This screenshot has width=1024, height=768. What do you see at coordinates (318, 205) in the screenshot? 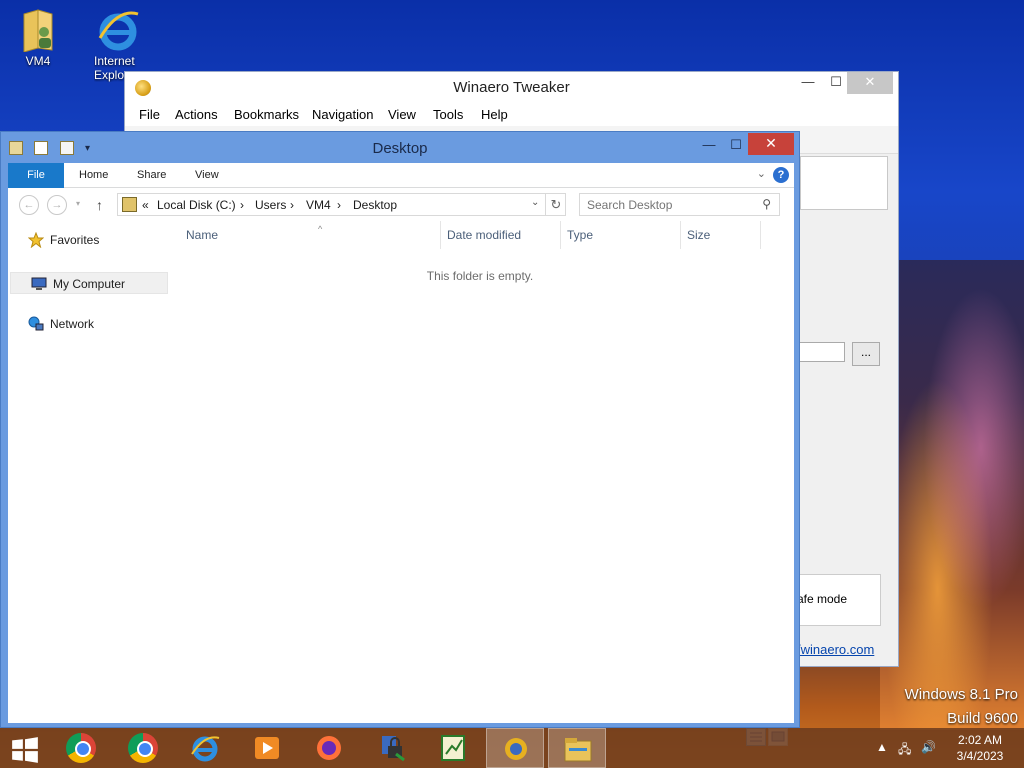
I see `breadcrumb-vm4: VM4` at bounding box center [318, 205].